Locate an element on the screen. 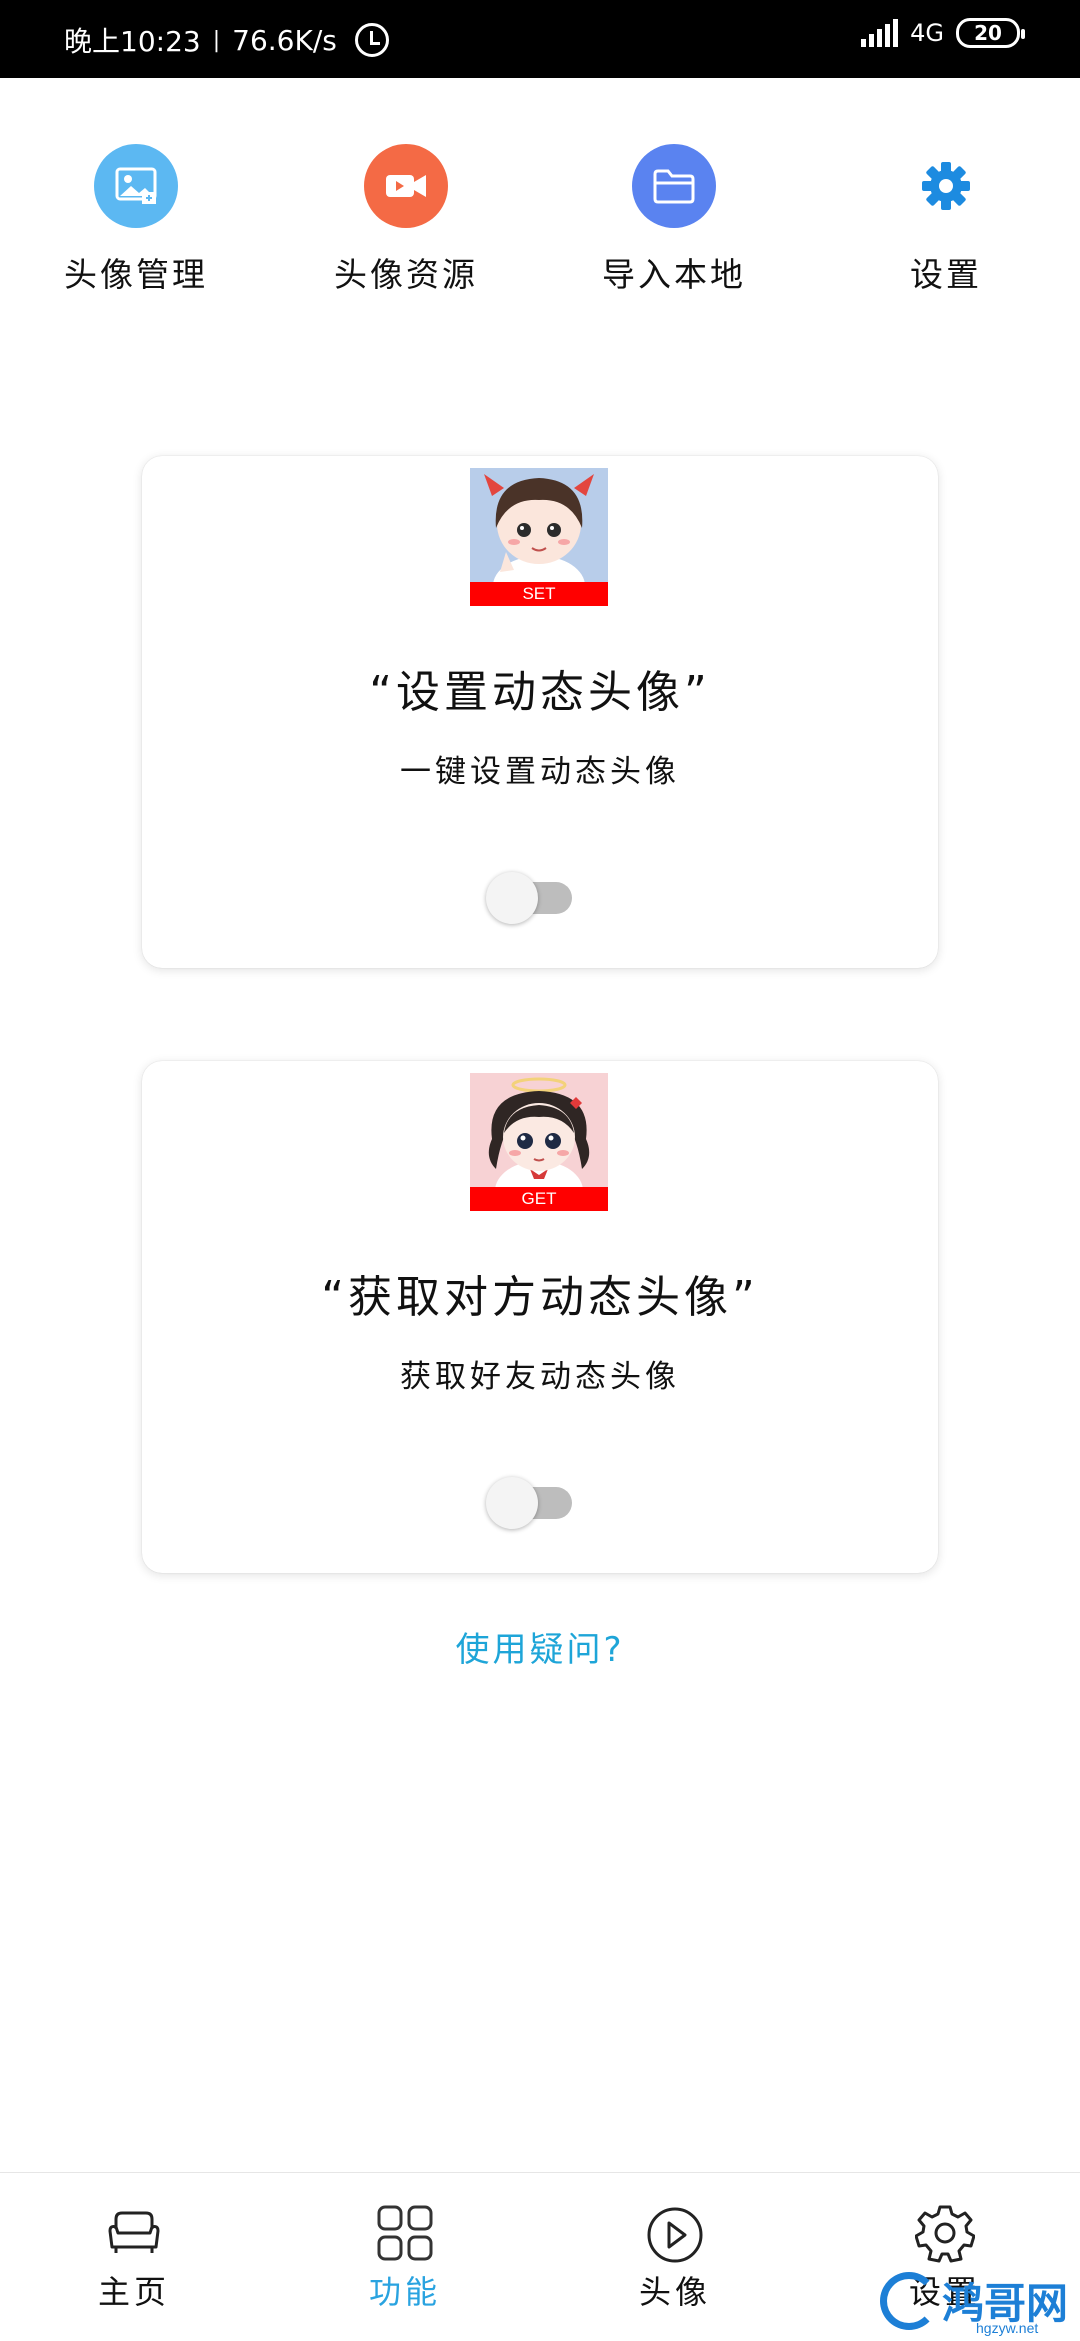  shortcut-label: 设置 is located at coordinates (946, 274).